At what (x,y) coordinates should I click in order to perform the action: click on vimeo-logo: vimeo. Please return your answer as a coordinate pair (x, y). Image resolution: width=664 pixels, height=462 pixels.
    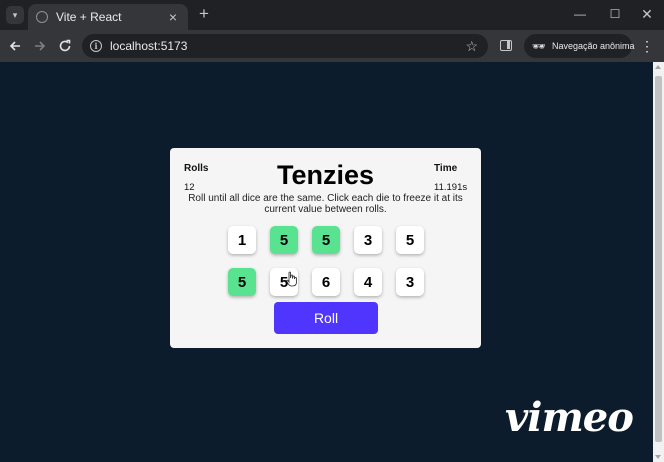
    Looking at the image, I should click on (569, 417).